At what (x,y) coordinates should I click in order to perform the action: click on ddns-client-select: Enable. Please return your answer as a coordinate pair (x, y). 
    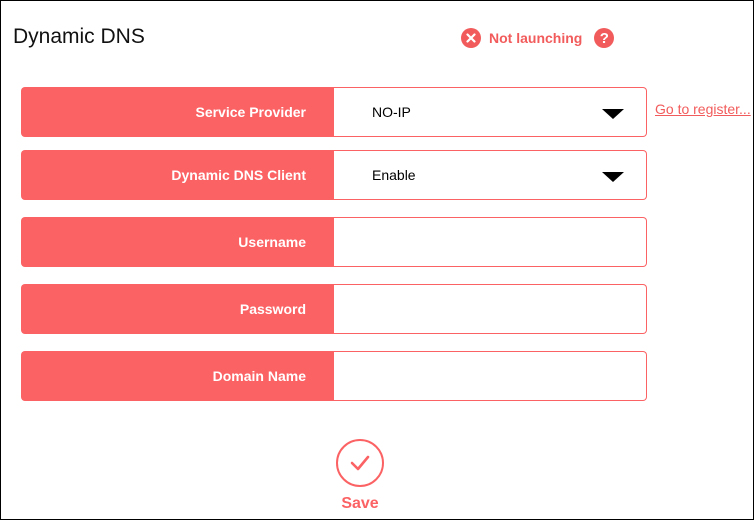
    Looking at the image, I should click on (490, 175).